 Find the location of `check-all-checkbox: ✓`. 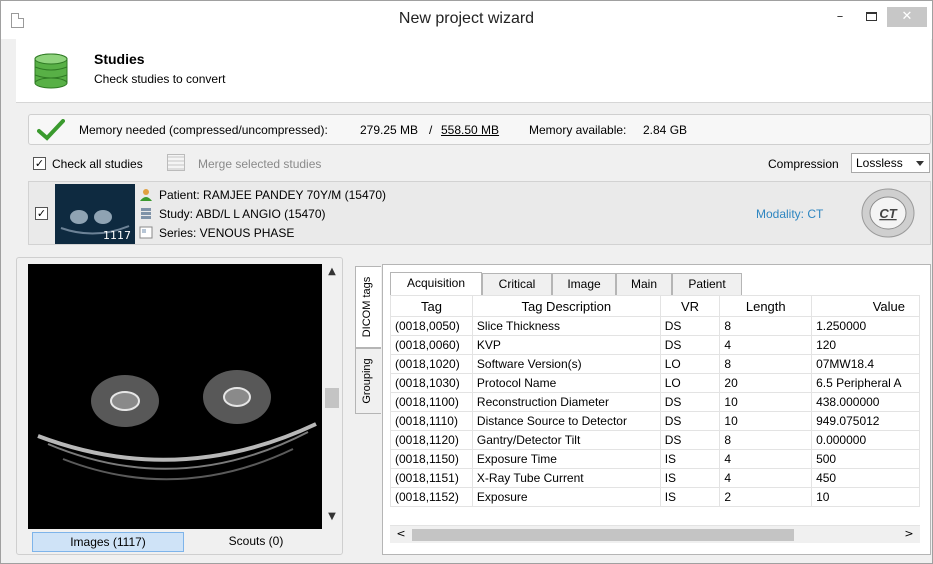

check-all-checkbox: ✓ is located at coordinates (39, 163).